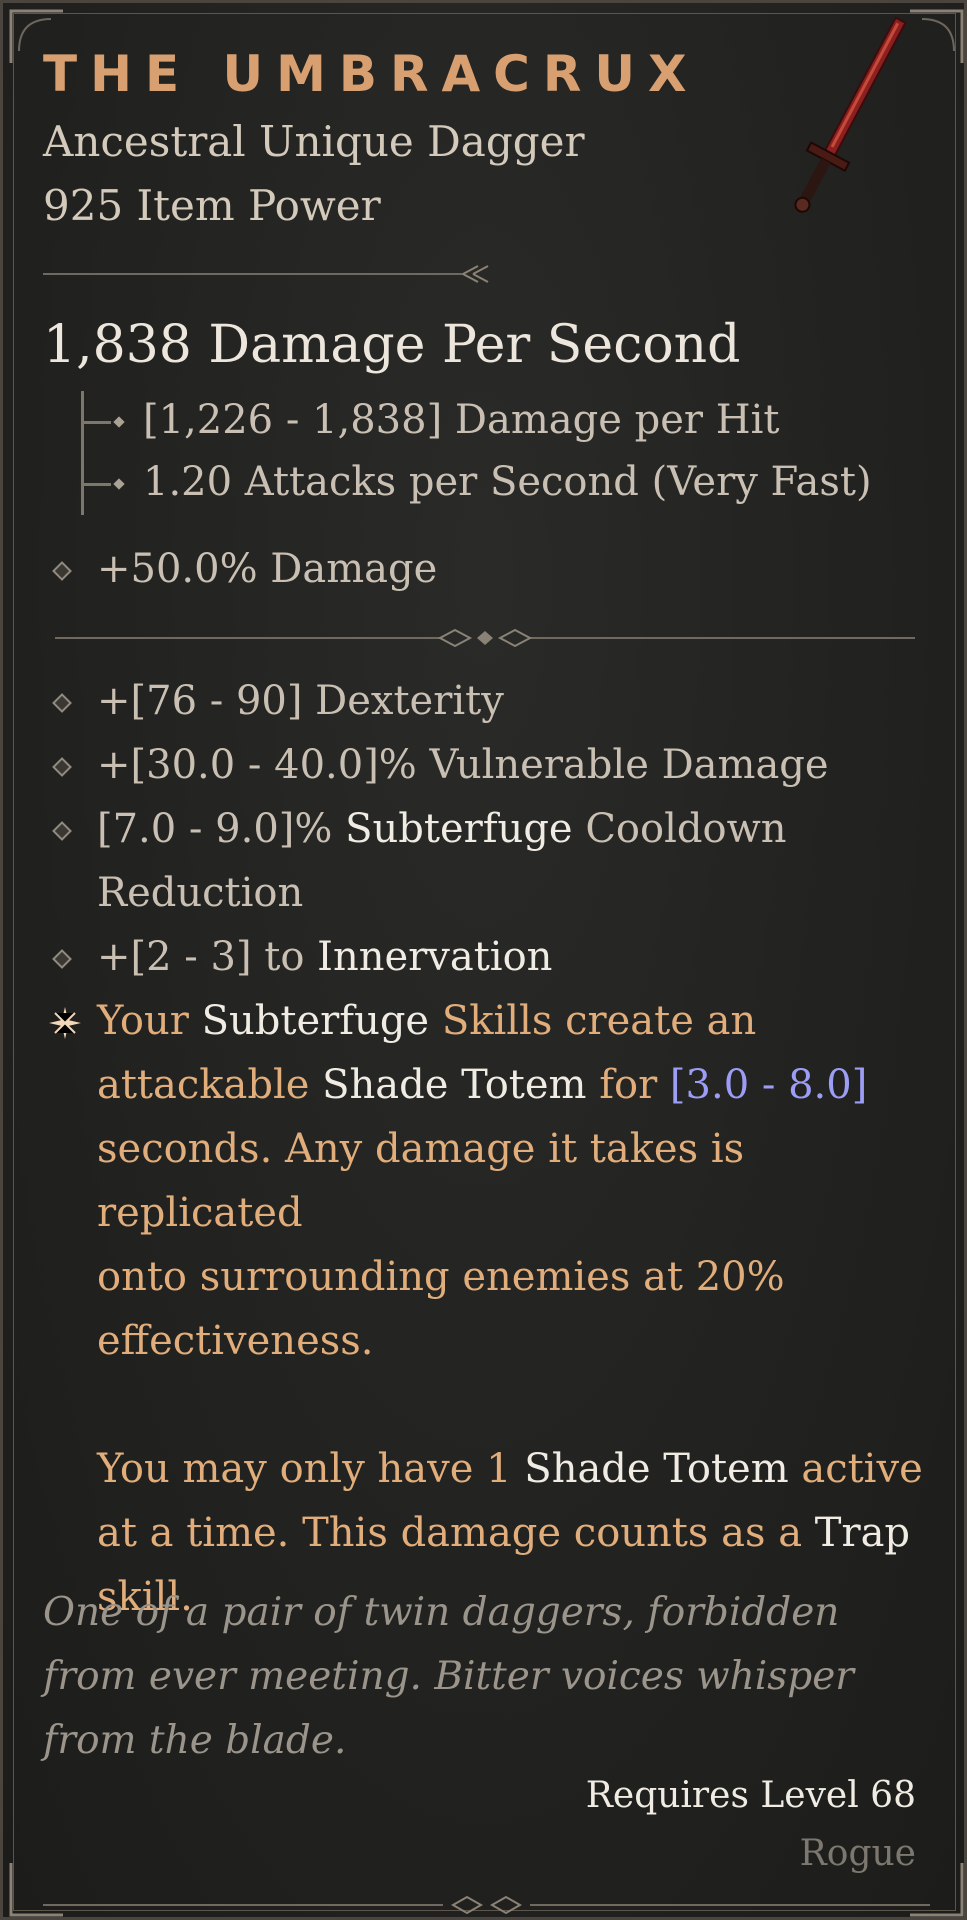 Image resolution: width=967 pixels, height=1920 pixels. What do you see at coordinates (235, 1341) in the screenshot?
I see `unique-text: effectiveness.` at bounding box center [235, 1341].